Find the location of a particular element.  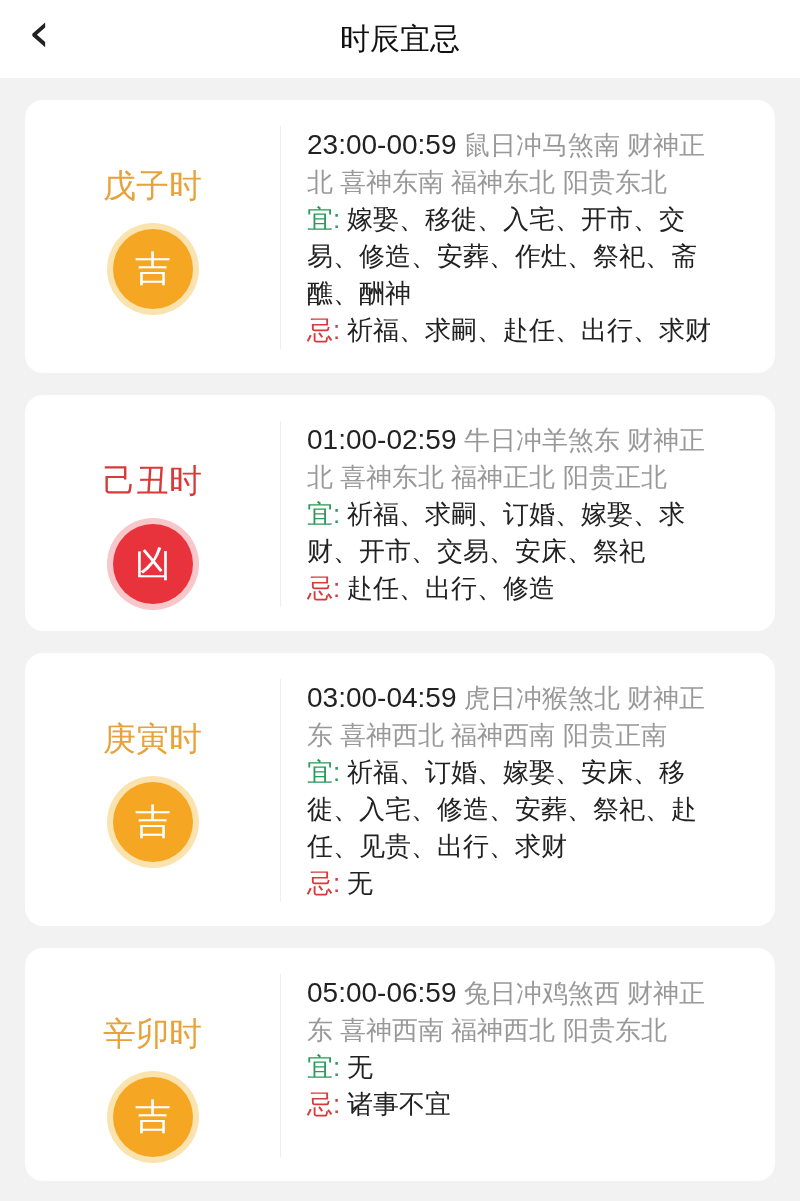

suitable-activities: 宜: 祈福、订婚、嫁娶、安床、移徙、入宅、修造、安葬、祭祀、赴任、见贵、出行、求财 is located at coordinates (502, 809).